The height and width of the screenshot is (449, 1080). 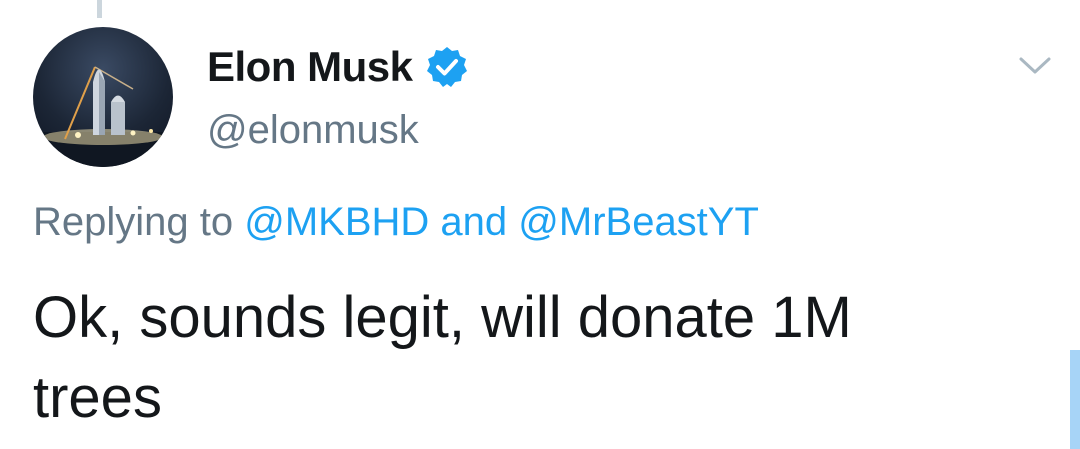 What do you see at coordinates (103, 116) in the screenshot?
I see `starship-avatar-icon` at bounding box center [103, 116].